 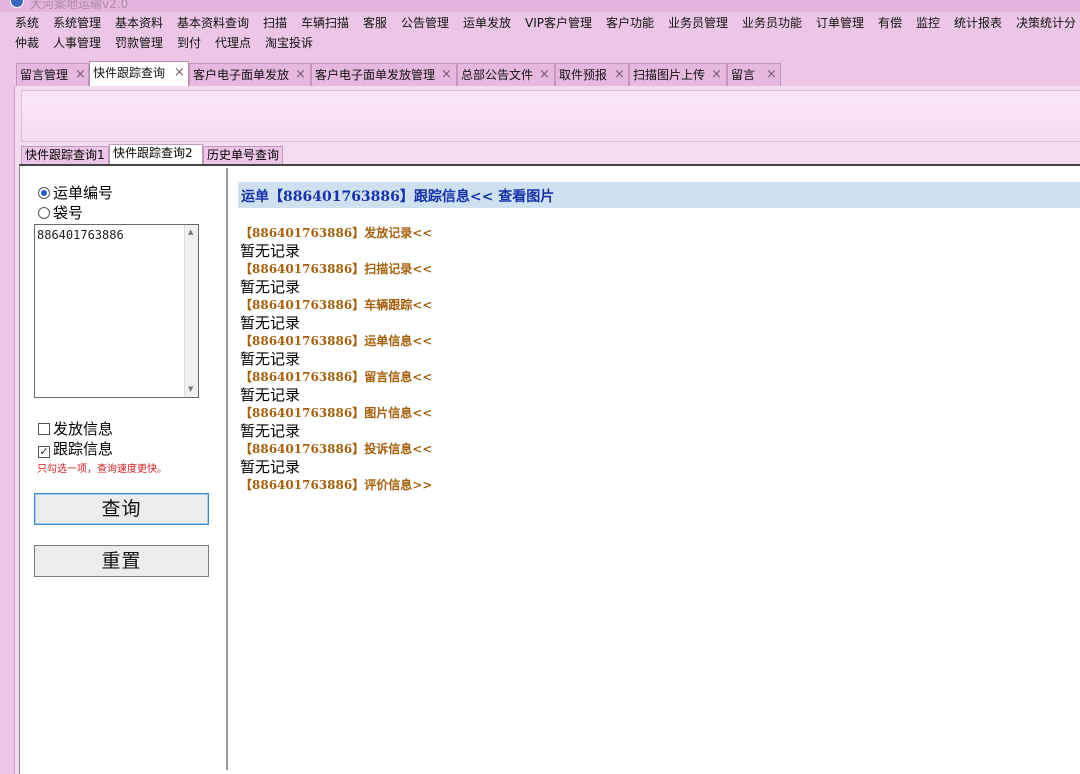 I want to click on radio-bag-label: 袋号, so click(x=68, y=213).